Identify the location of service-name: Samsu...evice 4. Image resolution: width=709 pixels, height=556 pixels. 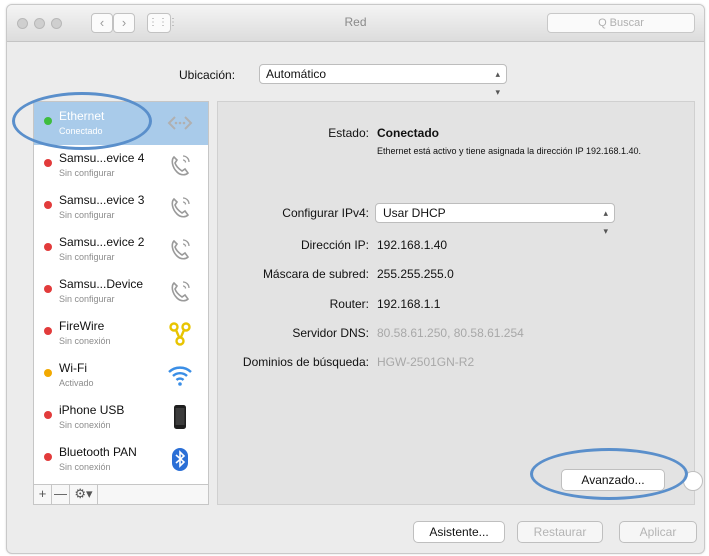
(102, 158).